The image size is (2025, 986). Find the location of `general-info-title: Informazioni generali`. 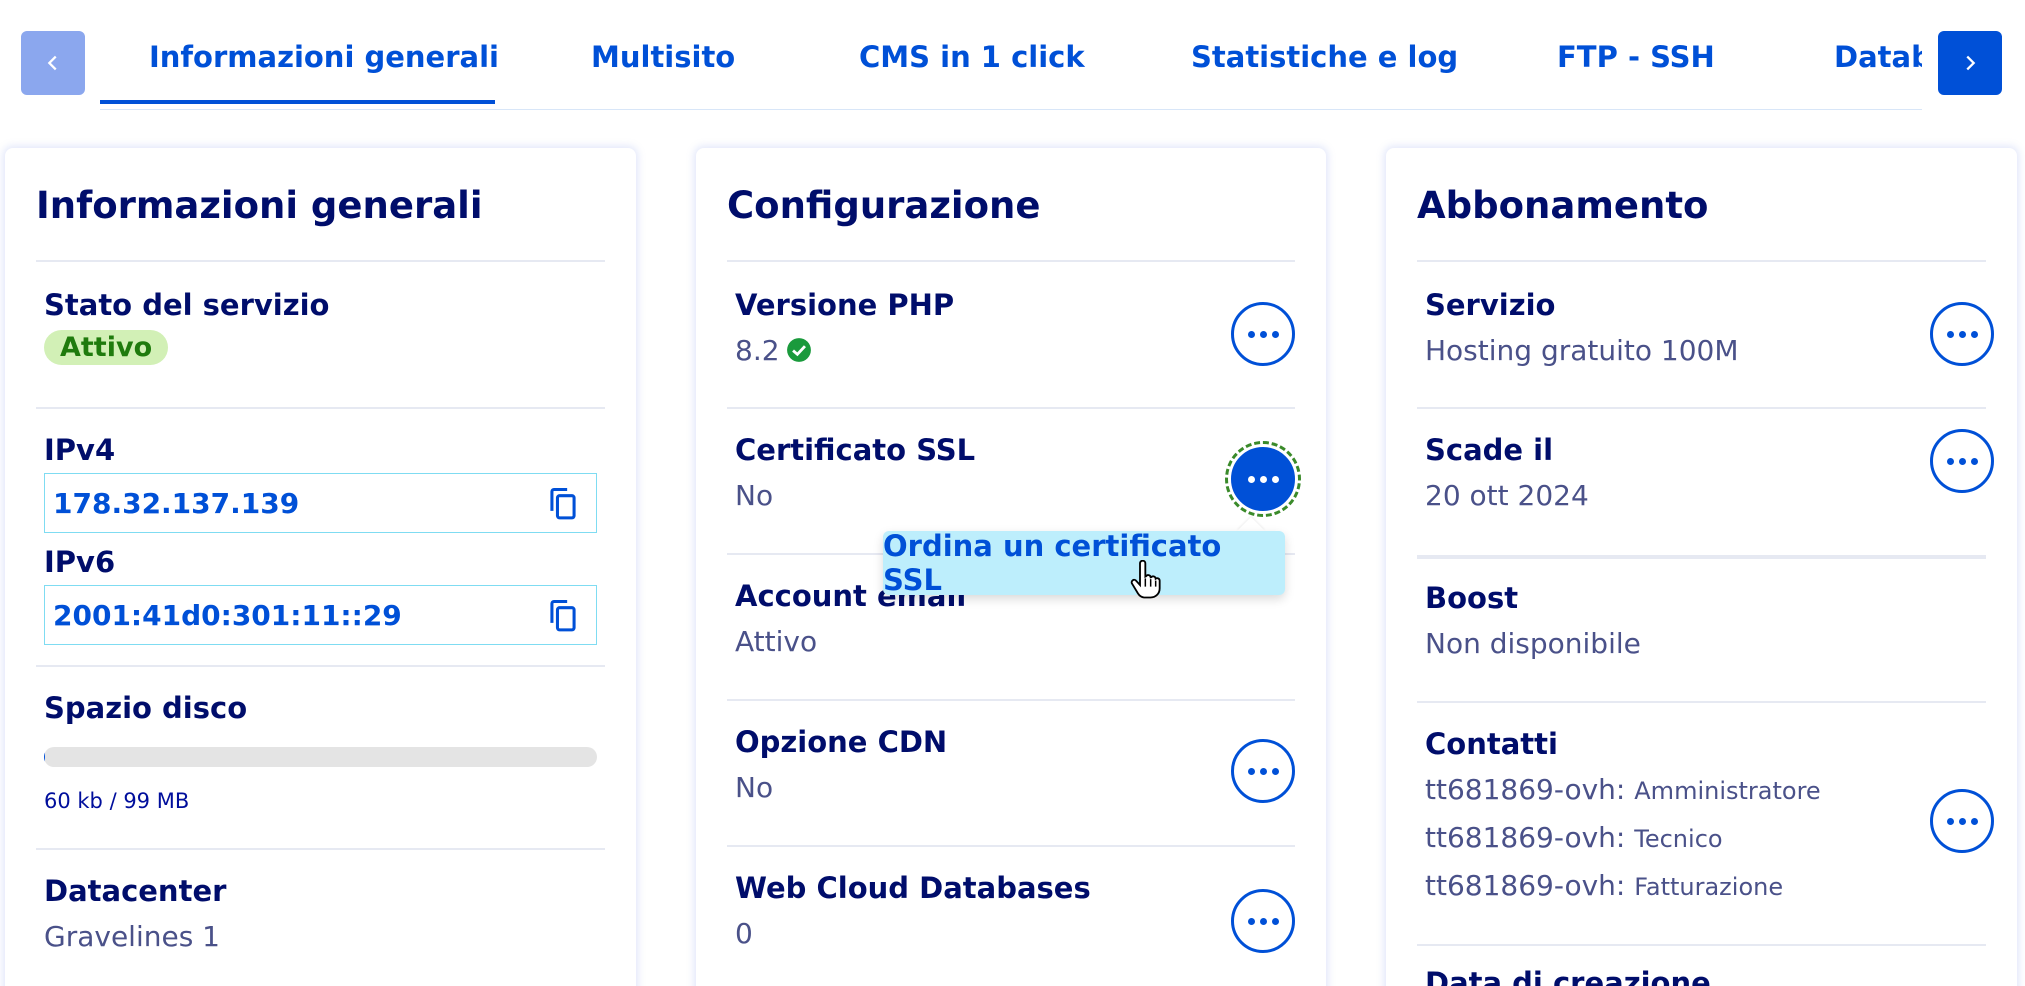

general-info-title: Informazioni generali is located at coordinates (259, 205).